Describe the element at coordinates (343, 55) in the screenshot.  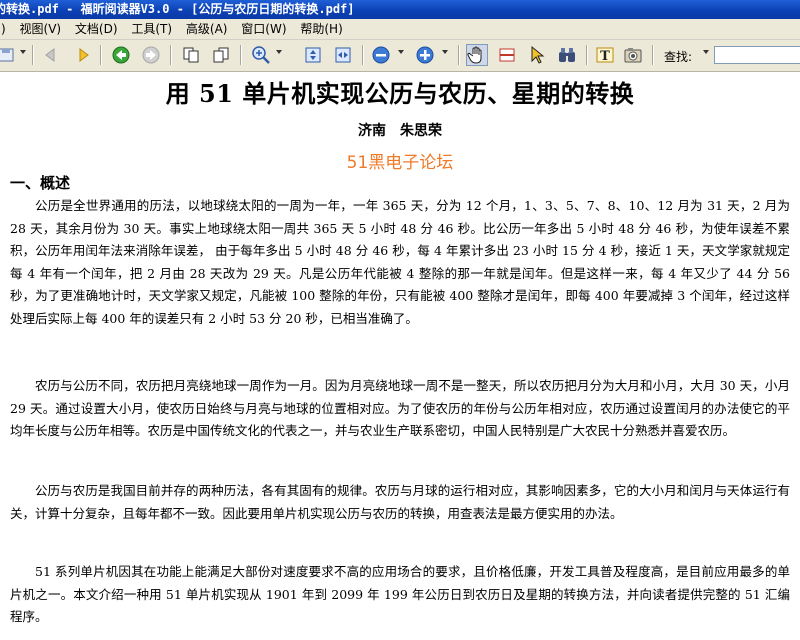
I see `fit-width-icon` at that location.